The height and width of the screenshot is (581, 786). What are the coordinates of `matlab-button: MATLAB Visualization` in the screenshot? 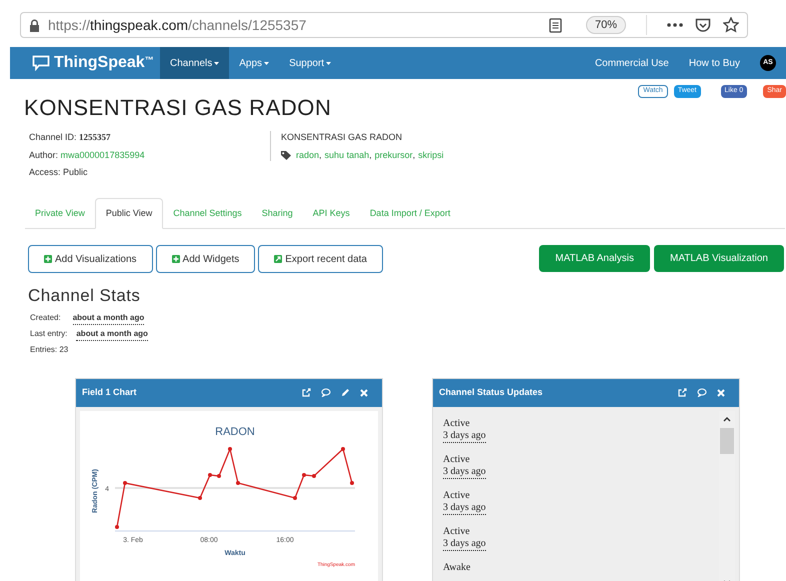 It's located at (719, 258).